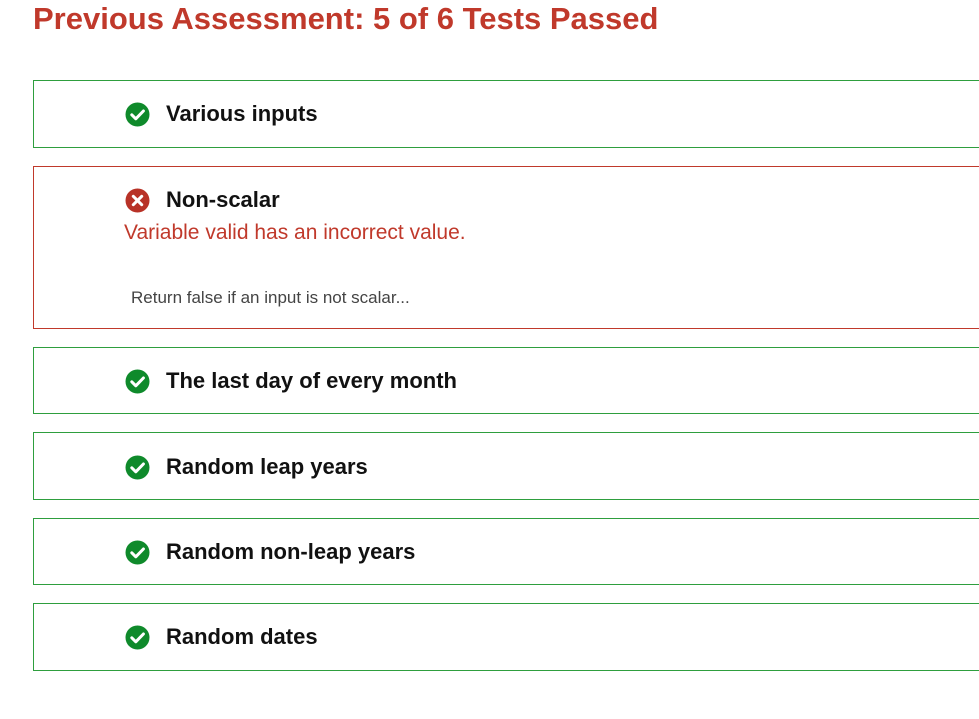 This screenshot has width=979, height=719. What do you see at coordinates (506, 466) in the screenshot?
I see `test-result-random-leap-years: Random leap years` at bounding box center [506, 466].